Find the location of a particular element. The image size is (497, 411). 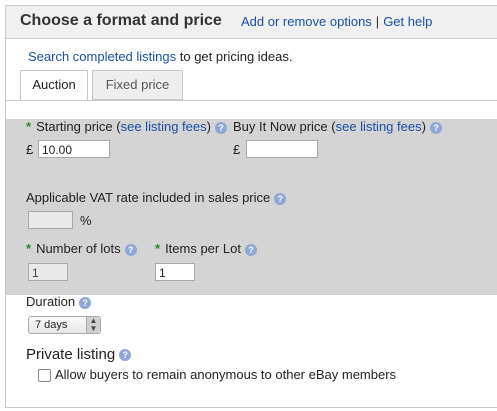

lots-label-text: Number of lots is located at coordinates (78, 248).